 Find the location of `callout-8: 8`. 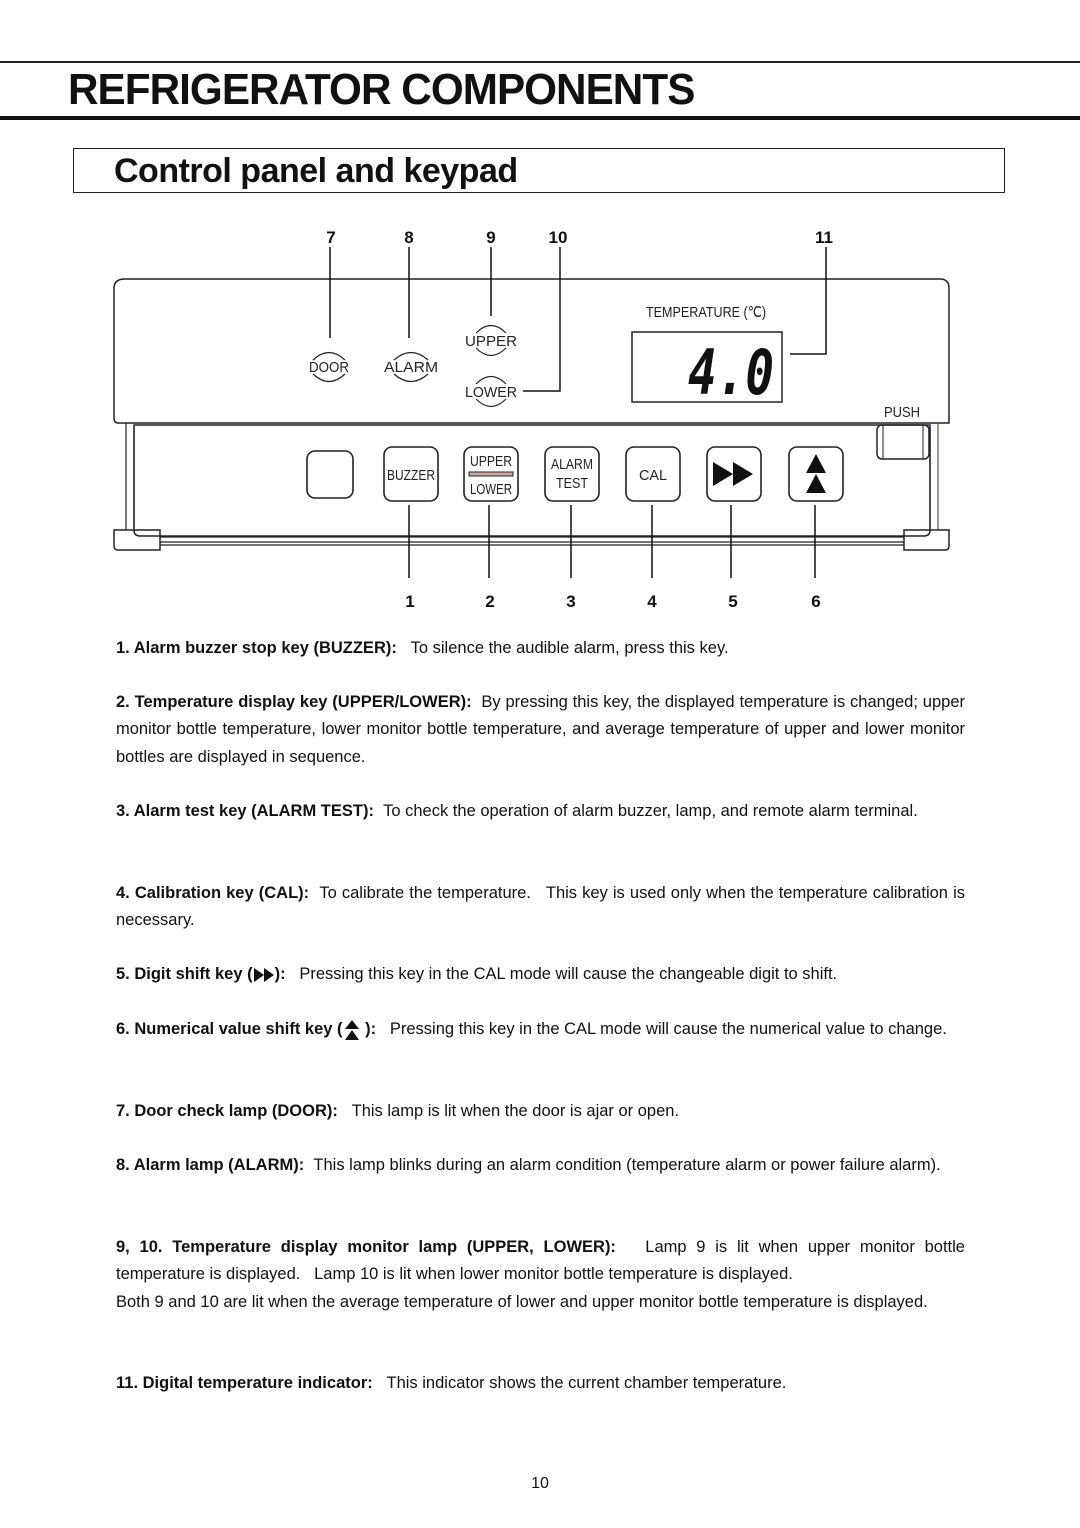

callout-8: 8 is located at coordinates (408, 237).